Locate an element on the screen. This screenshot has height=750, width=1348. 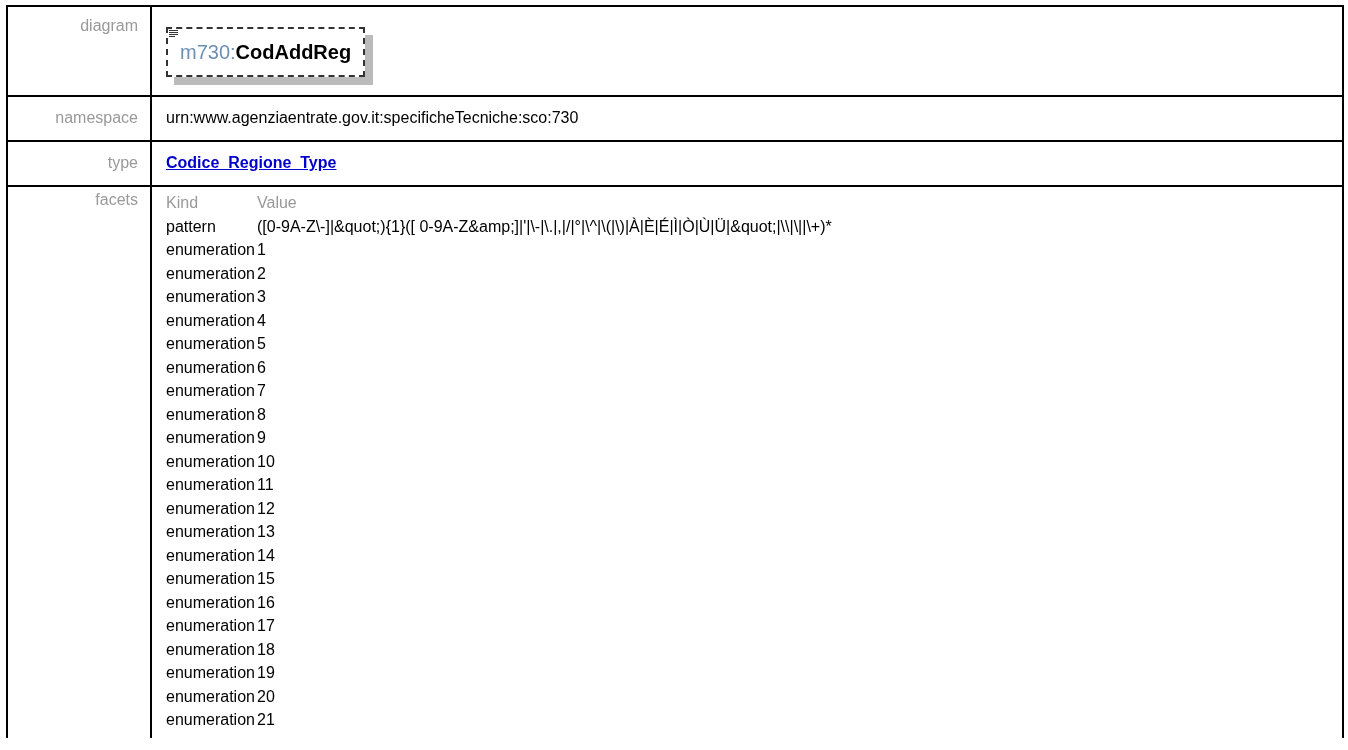
element-name: m730:CodAddReg is located at coordinates (266, 52).